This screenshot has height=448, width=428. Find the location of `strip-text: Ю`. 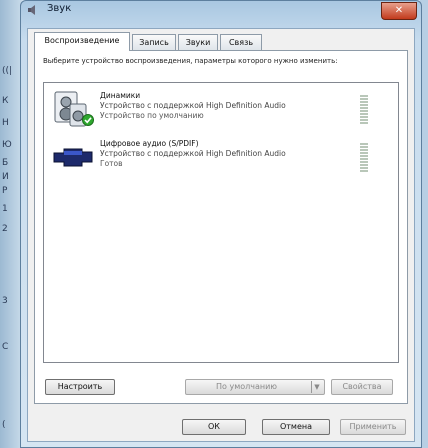

strip-text: Ю is located at coordinates (7, 145).